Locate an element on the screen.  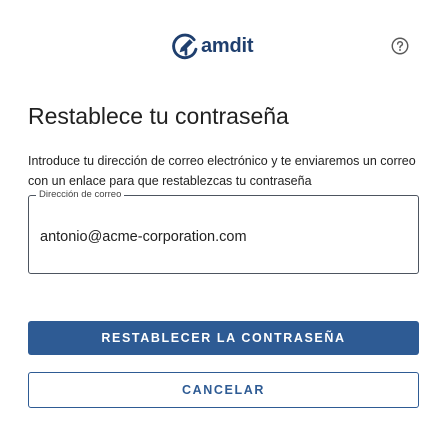
help-question-icon is located at coordinates (400, 46).